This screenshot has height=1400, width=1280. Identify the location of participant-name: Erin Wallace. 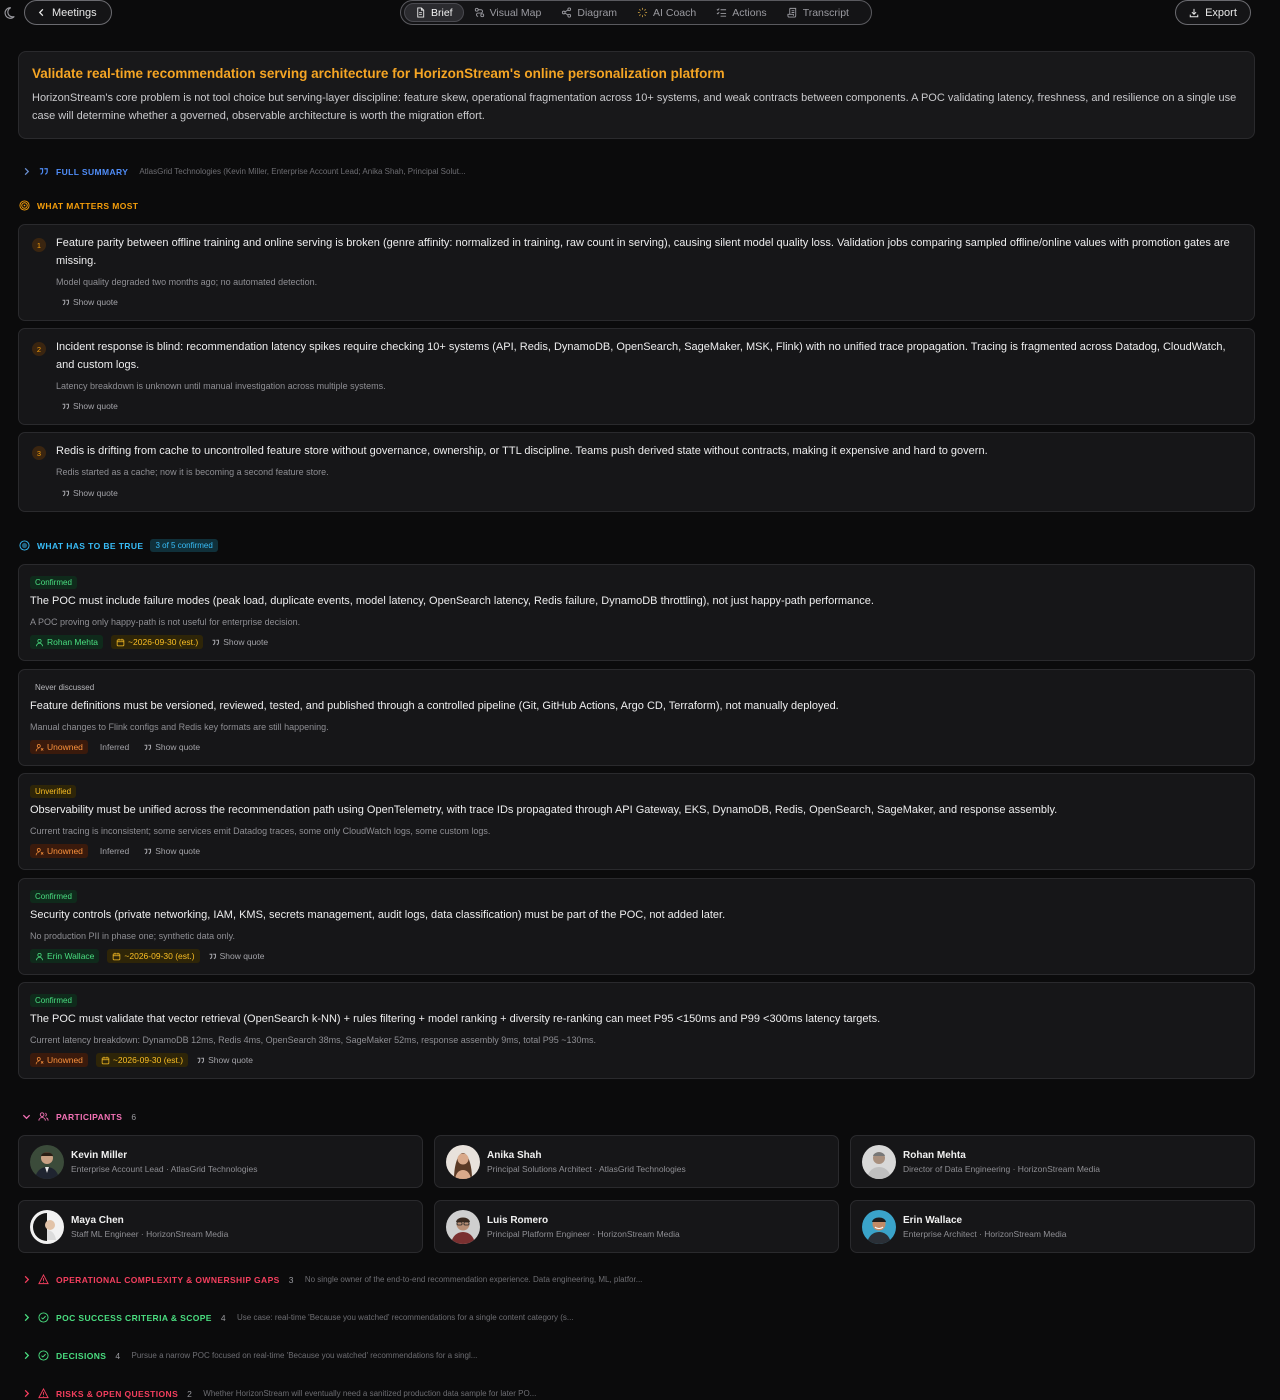
(933, 1220).